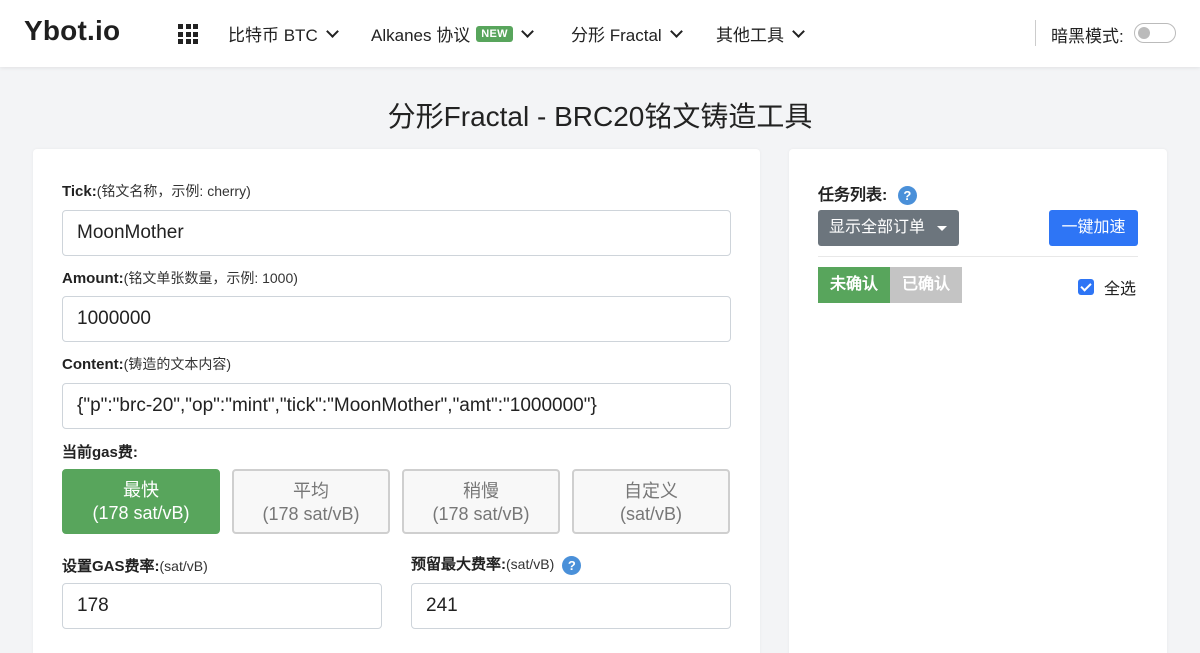  I want to click on tick-input: MoonMother, so click(396, 233).